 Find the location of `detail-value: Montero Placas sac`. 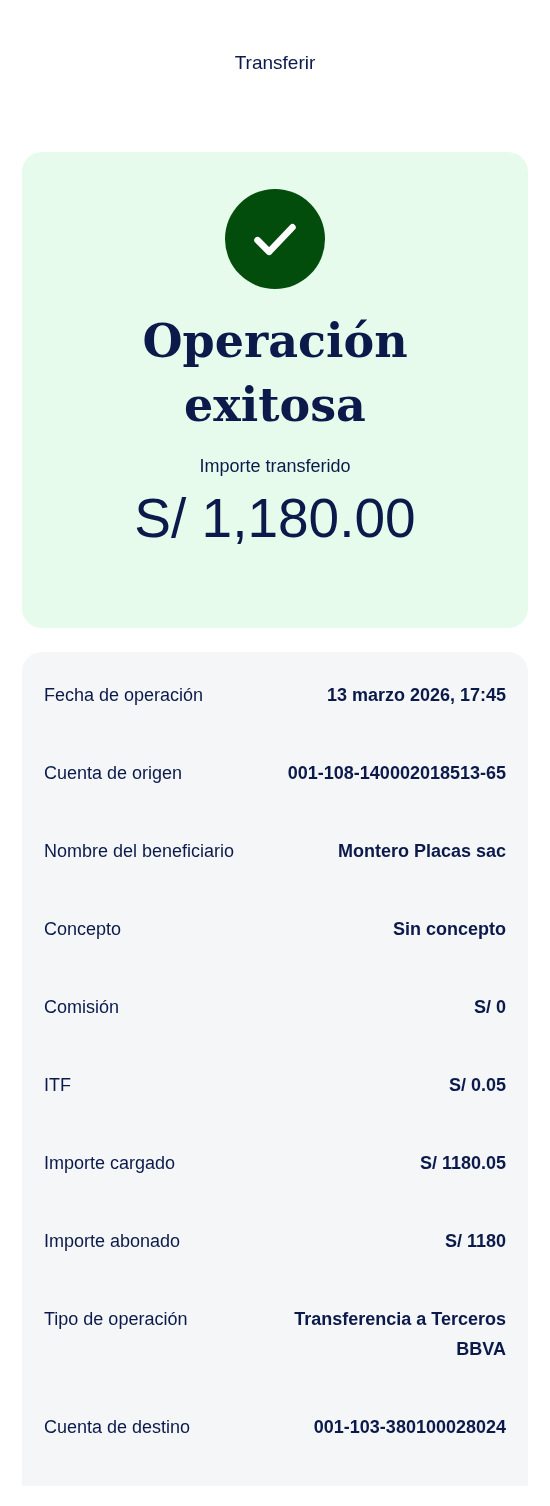

detail-value: Montero Placas sac is located at coordinates (421, 851).